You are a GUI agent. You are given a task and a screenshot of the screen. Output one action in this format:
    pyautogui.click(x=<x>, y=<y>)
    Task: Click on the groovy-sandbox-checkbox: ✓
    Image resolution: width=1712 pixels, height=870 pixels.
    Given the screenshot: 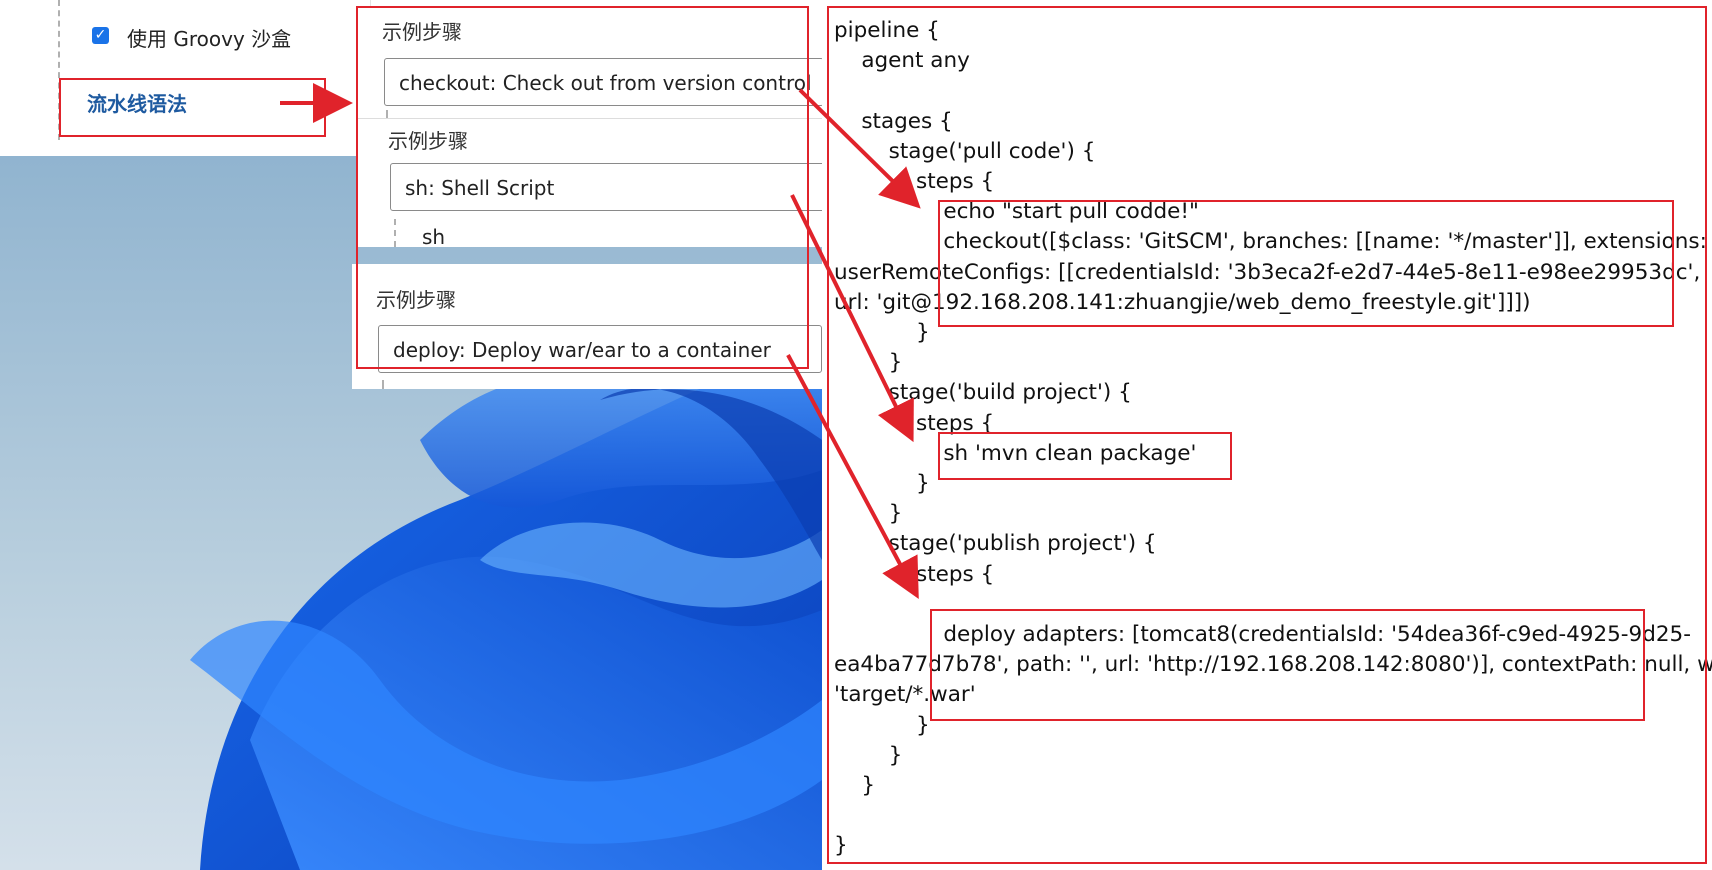 What is the action you would take?
    pyautogui.click(x=100, y=35)
    